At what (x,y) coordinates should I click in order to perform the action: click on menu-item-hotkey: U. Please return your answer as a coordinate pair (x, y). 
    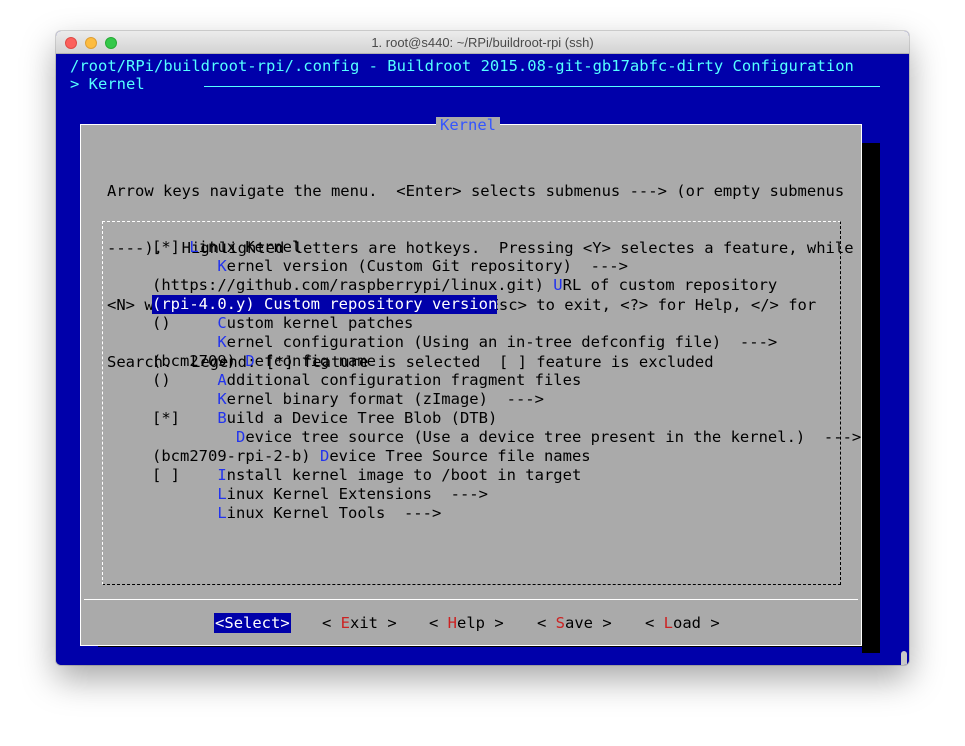
    Looking at the image, I should click on (558, 285).